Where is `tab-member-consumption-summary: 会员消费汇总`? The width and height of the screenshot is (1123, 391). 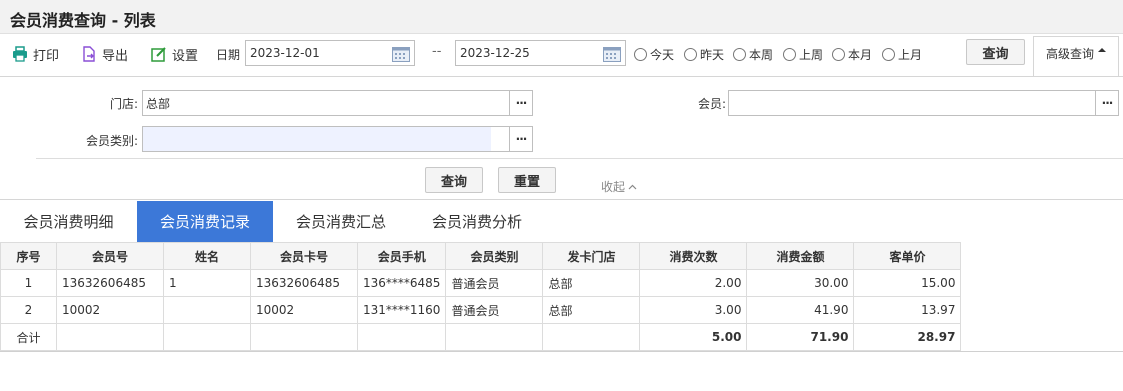
tab-member-consumption-summary: 会员消费汇总 is located at coordinates (341, 221).